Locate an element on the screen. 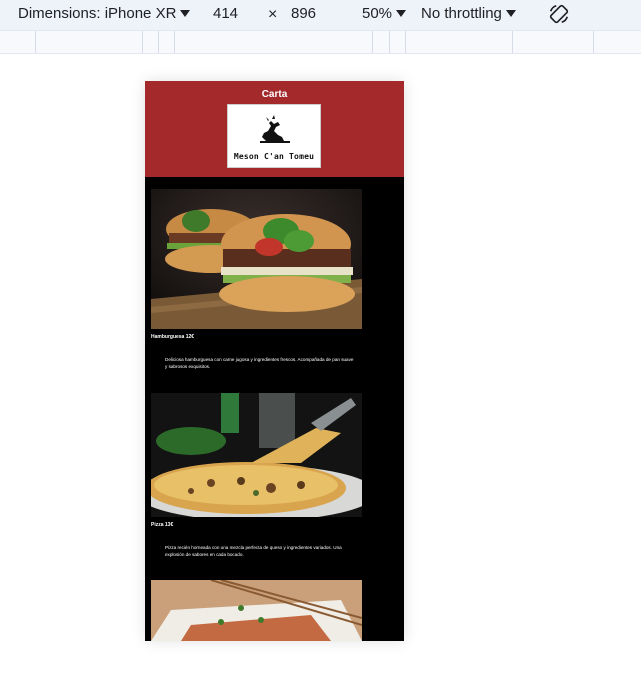  width-input: 414 is located at coordinates (225, 13).